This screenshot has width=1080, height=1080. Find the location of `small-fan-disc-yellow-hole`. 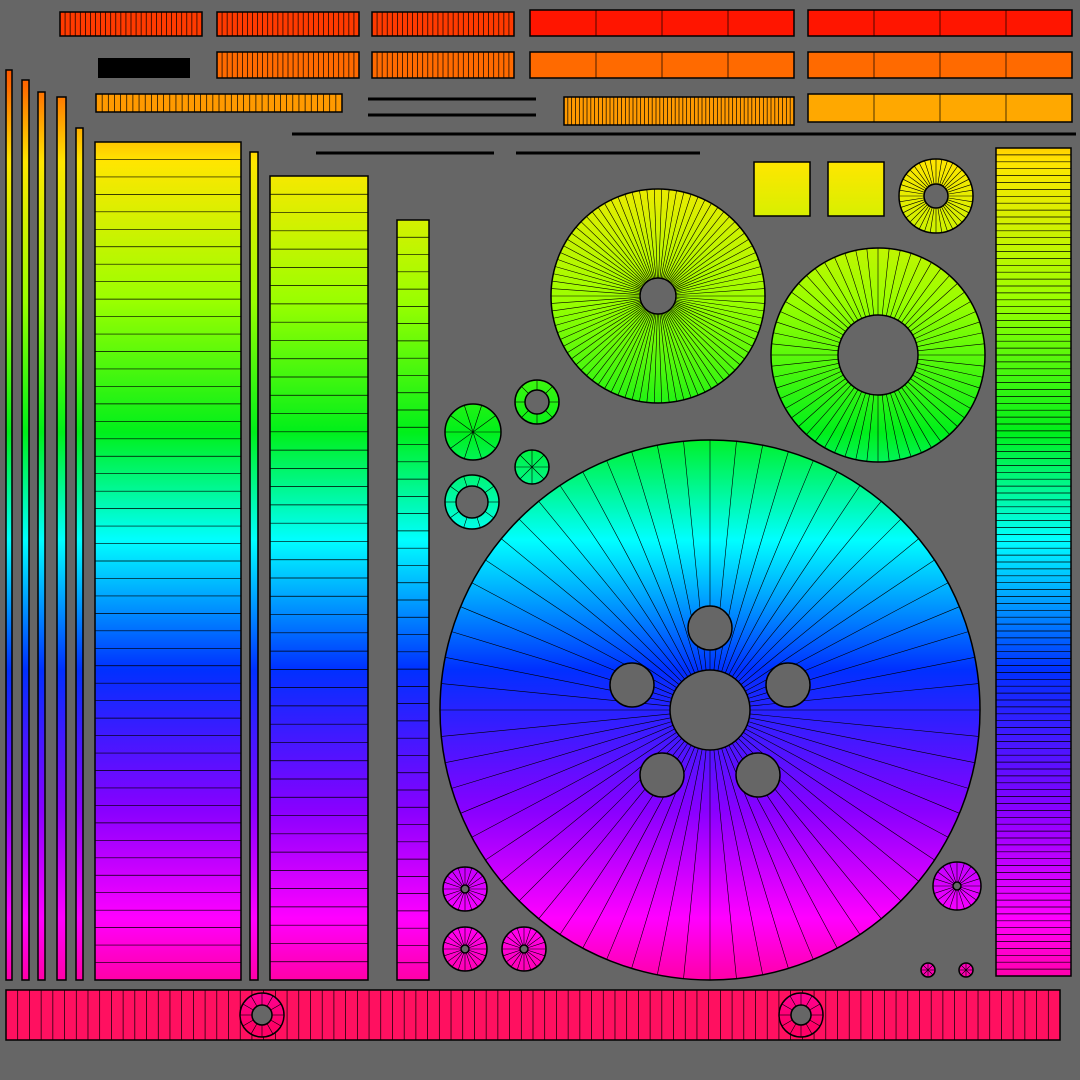

small-fan-disc-yellow-hole is located at coordinates (936, 196).